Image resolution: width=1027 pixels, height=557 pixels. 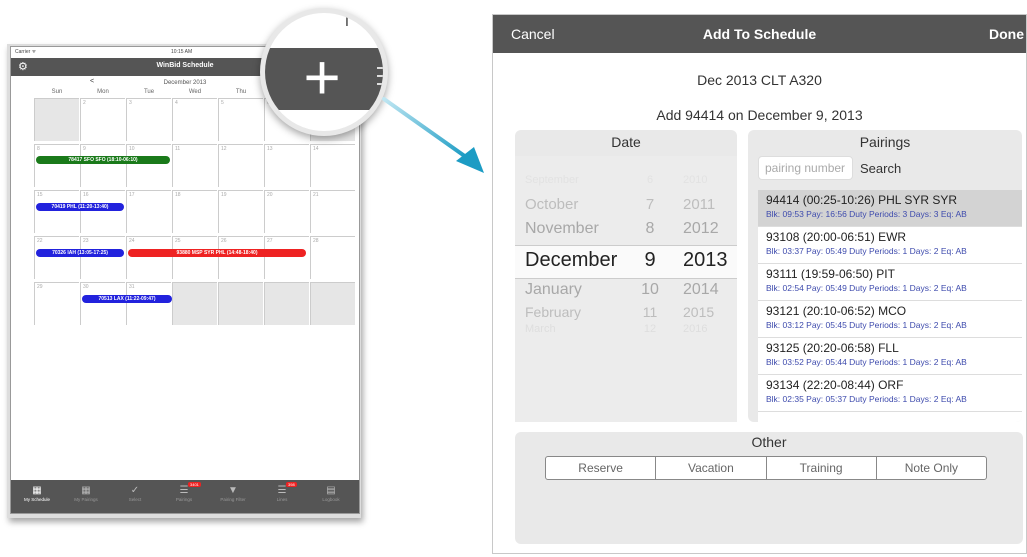 What do you see at coordinates (1006, 34) in the screenshot?
I see `done-button: Done` at bounding box center [1006, 34].